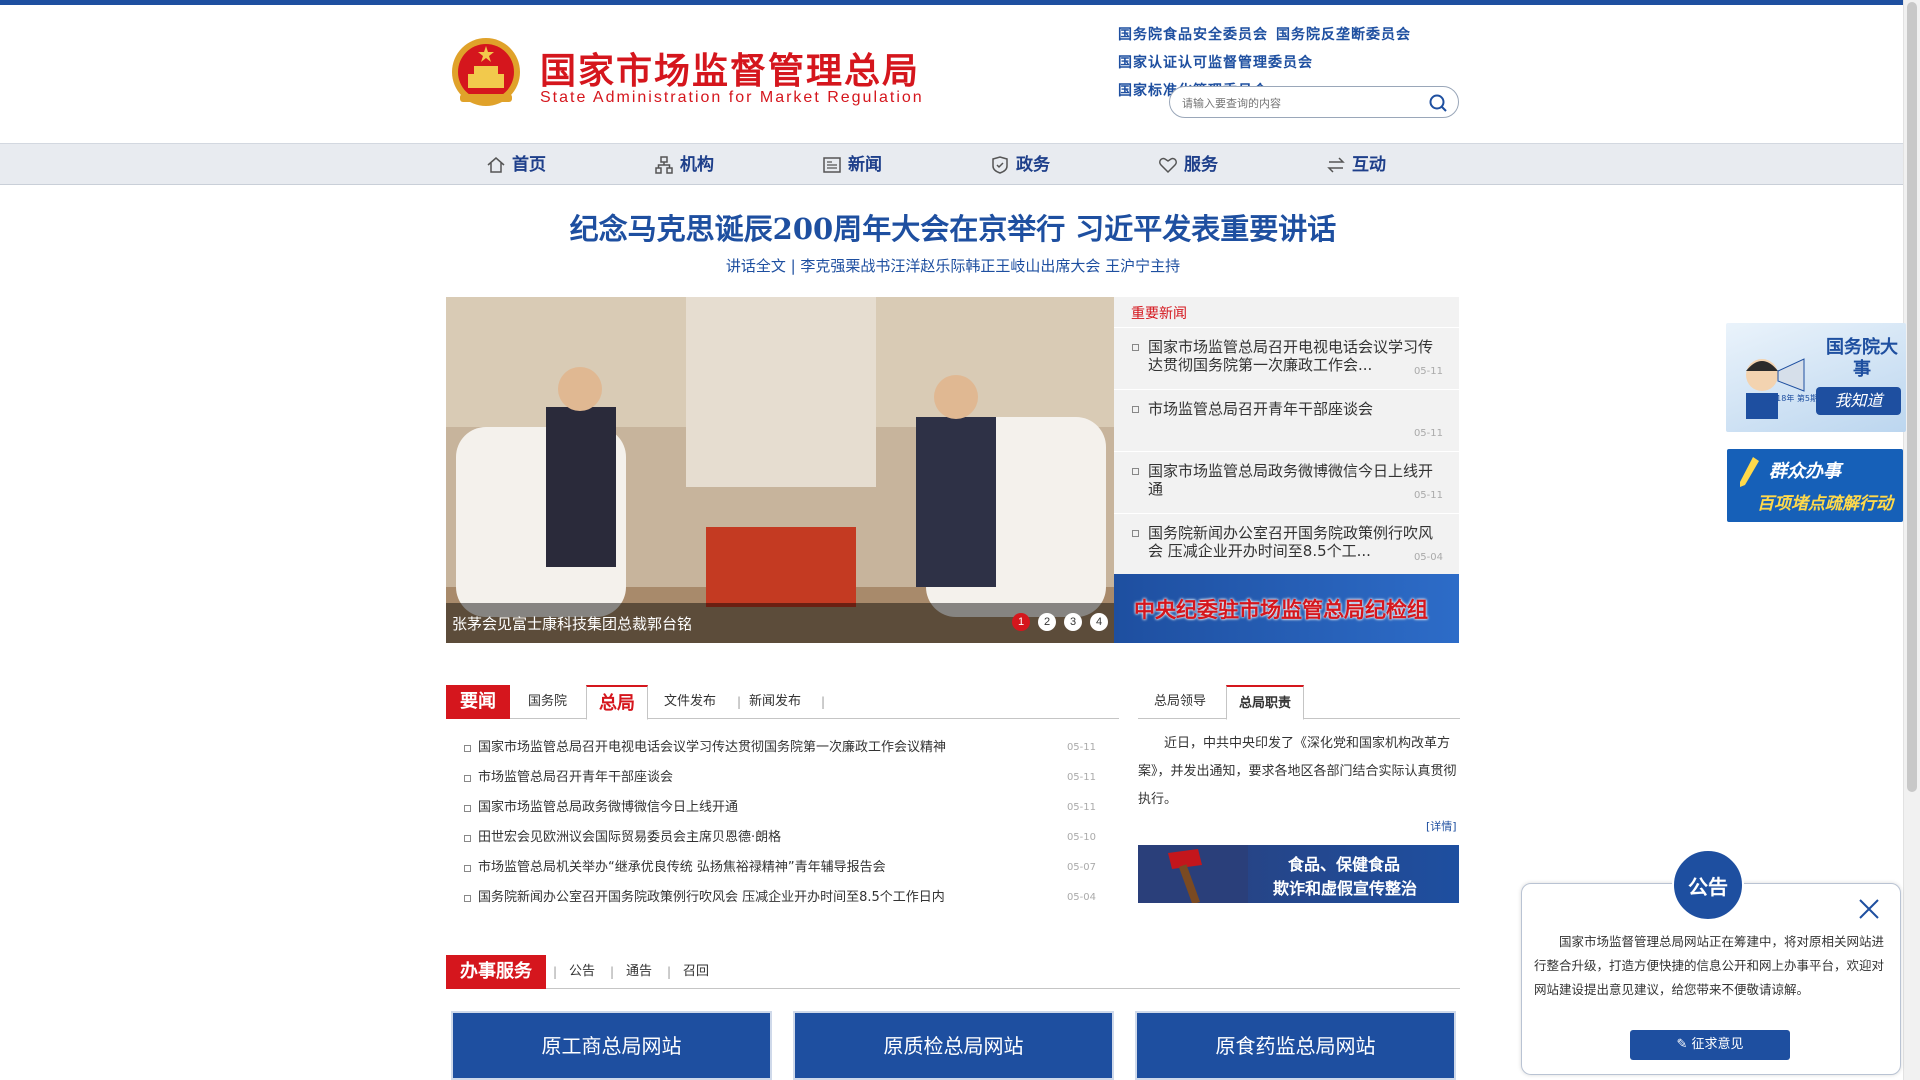 The width and height of the screenshot is (1920, 1080). I want to click on tab-duties: 总局职责, so click(1265, 702).